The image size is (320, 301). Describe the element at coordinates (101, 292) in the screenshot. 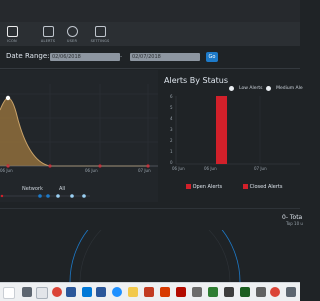

I see `word-icon` at that location.